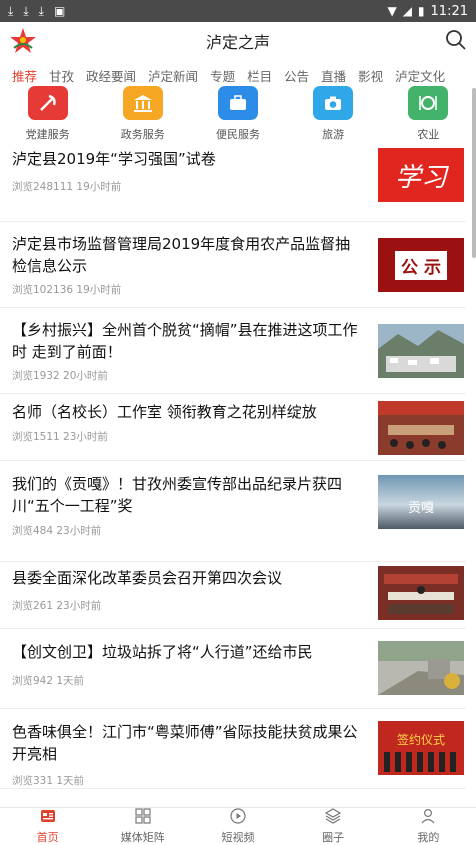 The width and height of the screenshot is (476, 845). Describe the element at coordinates (67, 290) in the screenshot. I see `news-meta: 浏览102136 19小时前` at that location.